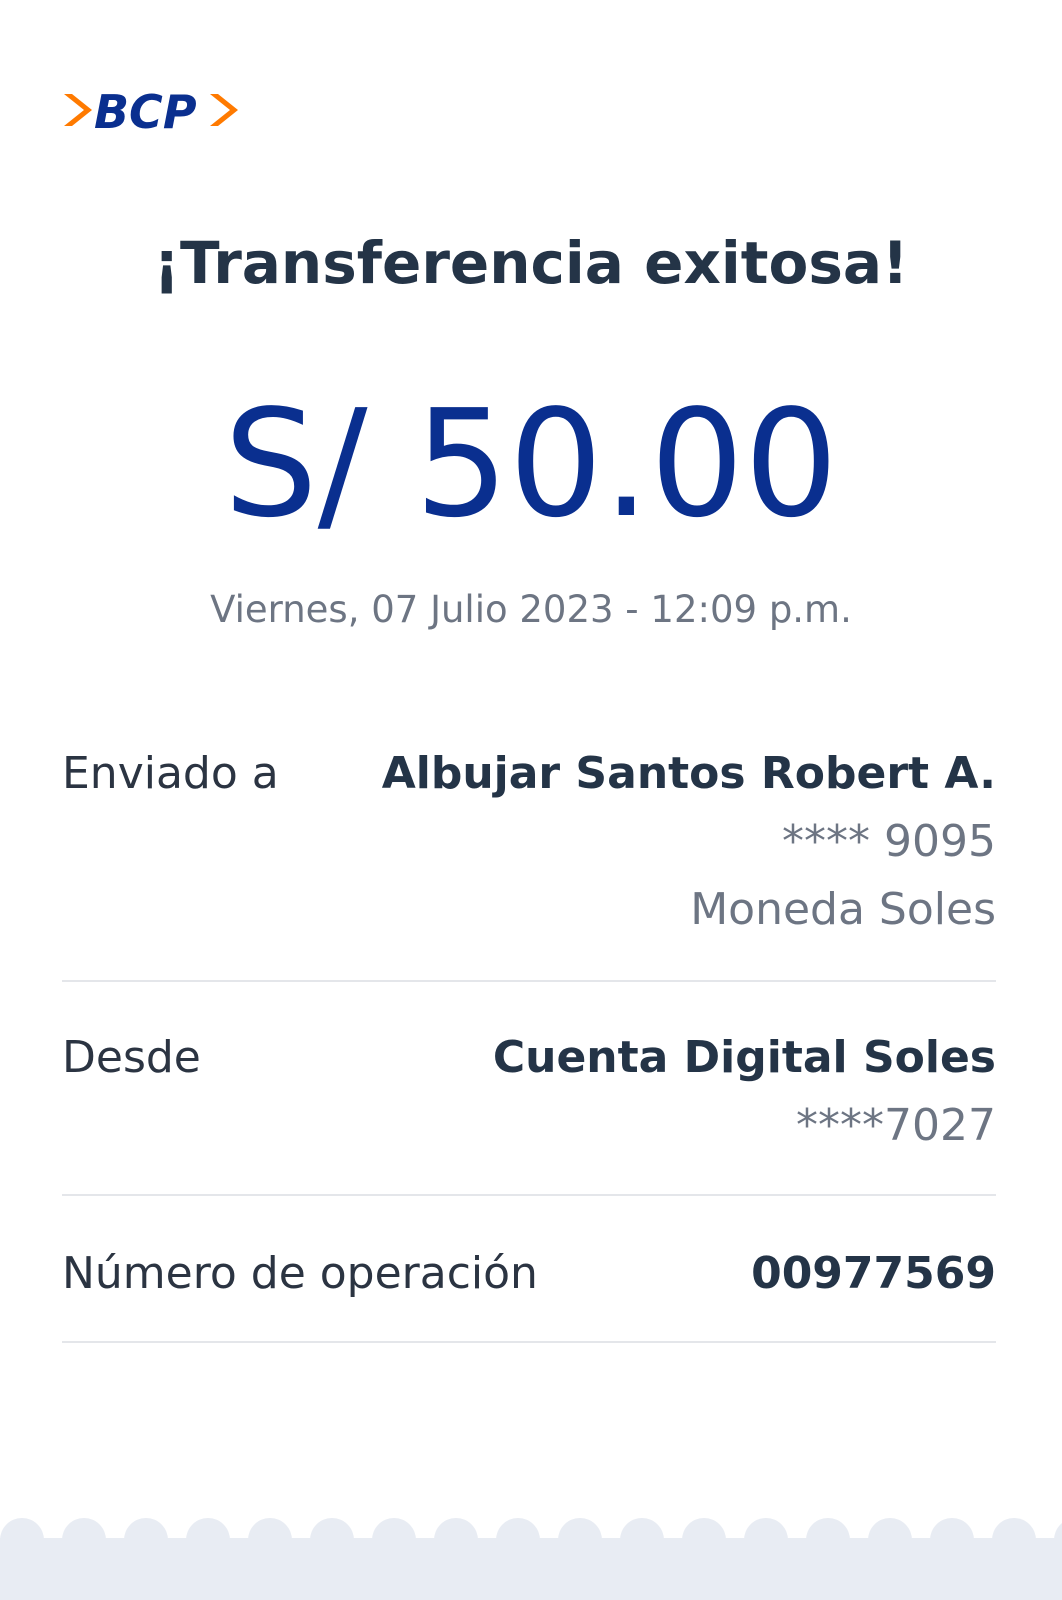 The image size is (1062, 1600). I want to click on recipient-name: Albujar Santos Robert A., so click(688, 773).